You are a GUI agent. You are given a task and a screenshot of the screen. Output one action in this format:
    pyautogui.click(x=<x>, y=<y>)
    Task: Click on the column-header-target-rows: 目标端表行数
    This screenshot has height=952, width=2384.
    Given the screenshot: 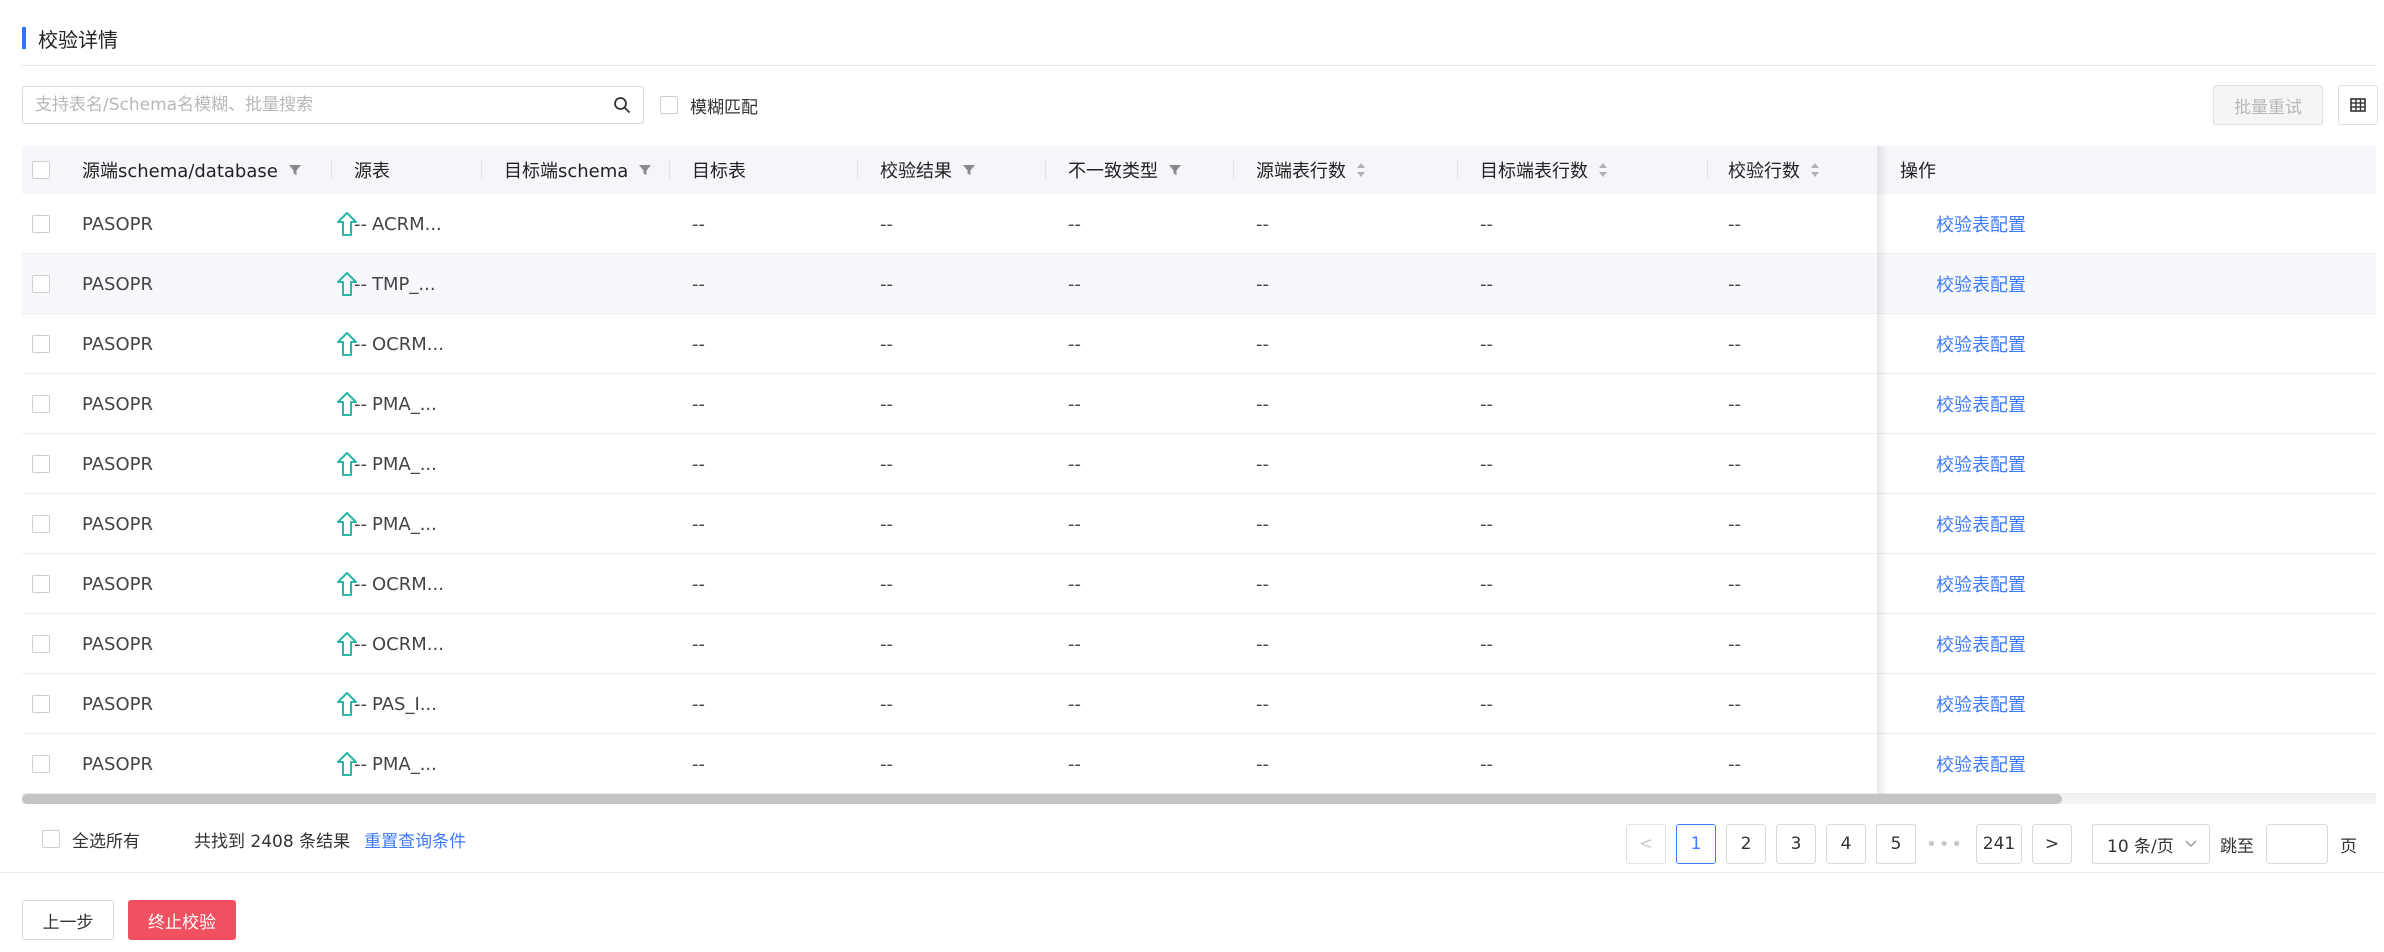 What is the action you would take?
    pyautogui.click(x=1583, y=170)
    